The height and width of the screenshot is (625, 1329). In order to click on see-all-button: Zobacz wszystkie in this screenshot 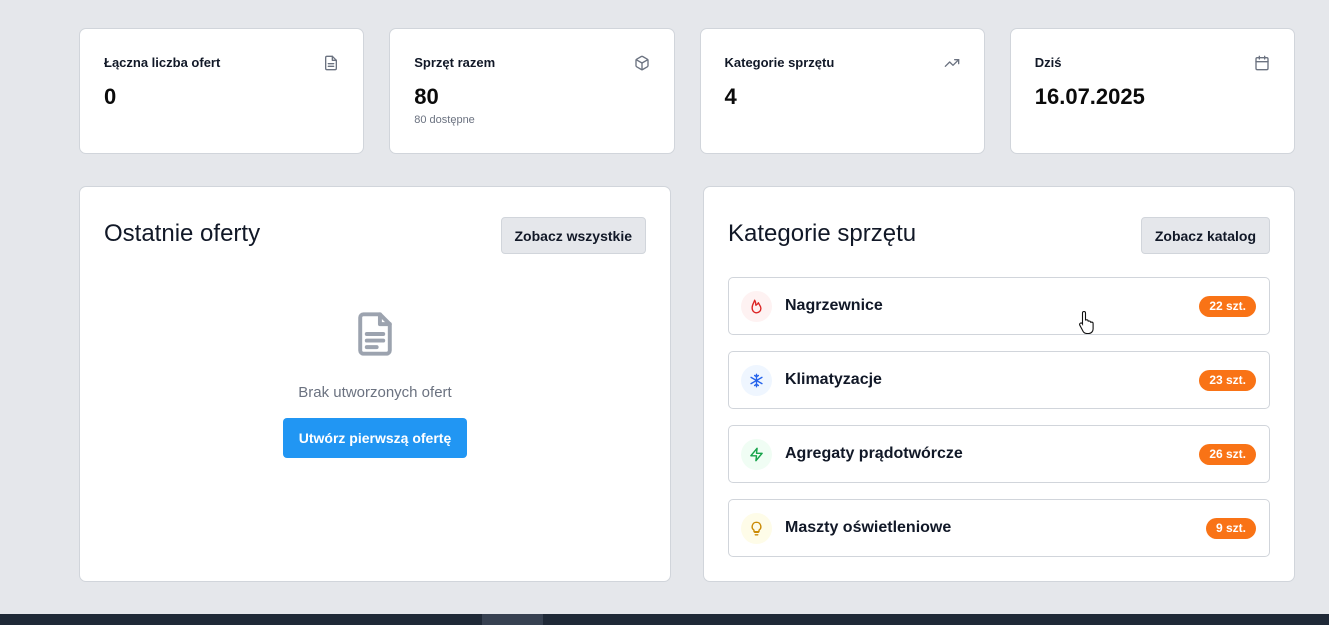, I will do `click(573, 235)`.